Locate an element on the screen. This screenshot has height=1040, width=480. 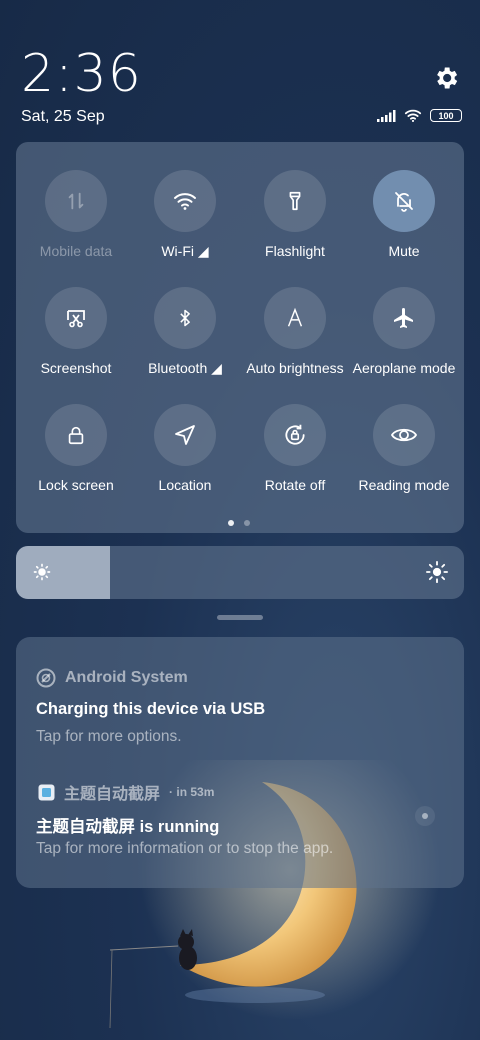
rotate-lock-icon is located at coordinates (295, 435).